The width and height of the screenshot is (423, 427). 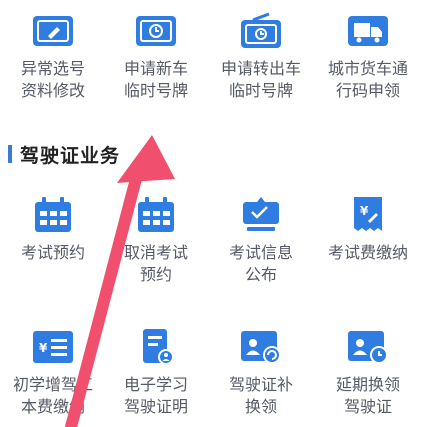 What do you see at coordinates (260, 274) in the screenshot?
I see `tile-label-line2: 公布` at bounding box center [260, 274].